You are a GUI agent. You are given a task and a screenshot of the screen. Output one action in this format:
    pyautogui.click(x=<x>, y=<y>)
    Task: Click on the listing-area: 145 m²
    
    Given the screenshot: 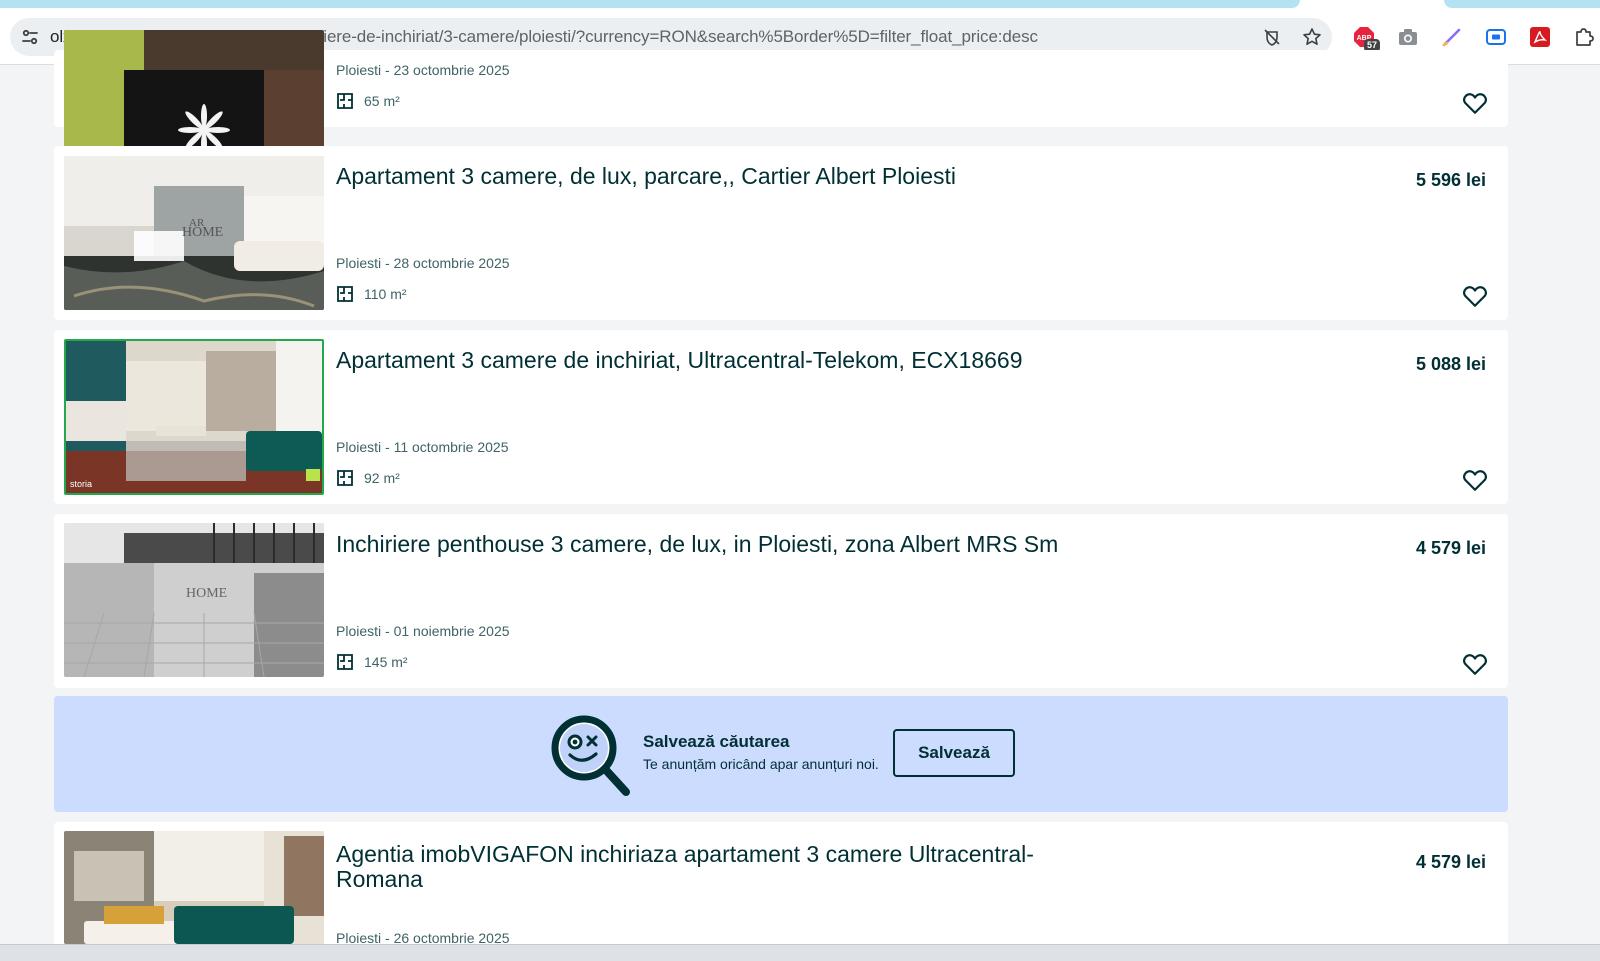 What is the action you would take?
    pyautogui.click(x=372, y=662)
    